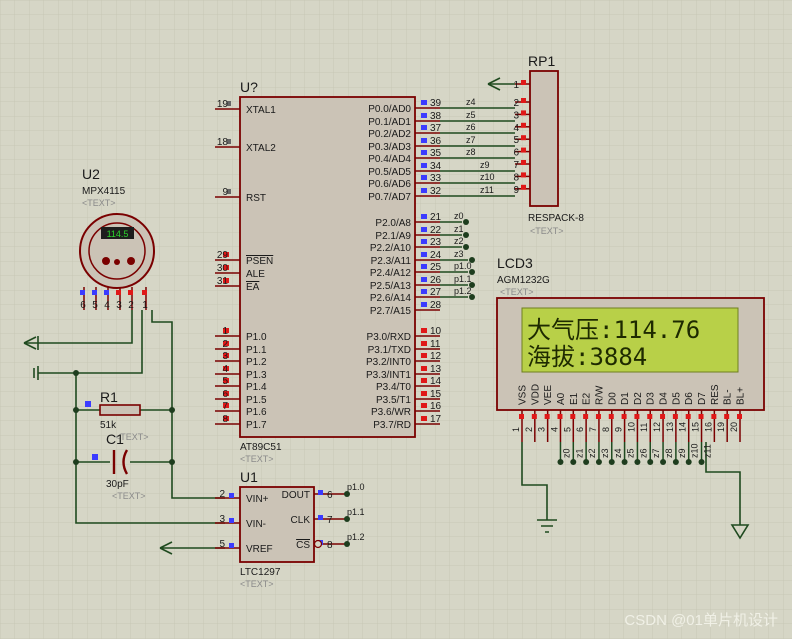  I want to click on adc-pin-name: VIN+, so click(257, 499).